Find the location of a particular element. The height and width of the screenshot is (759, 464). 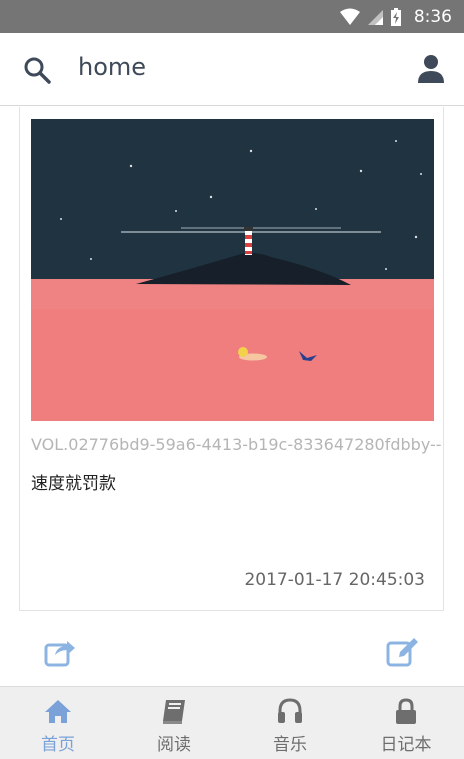

status-time: 8:36 is located at coordinates (432, 16).